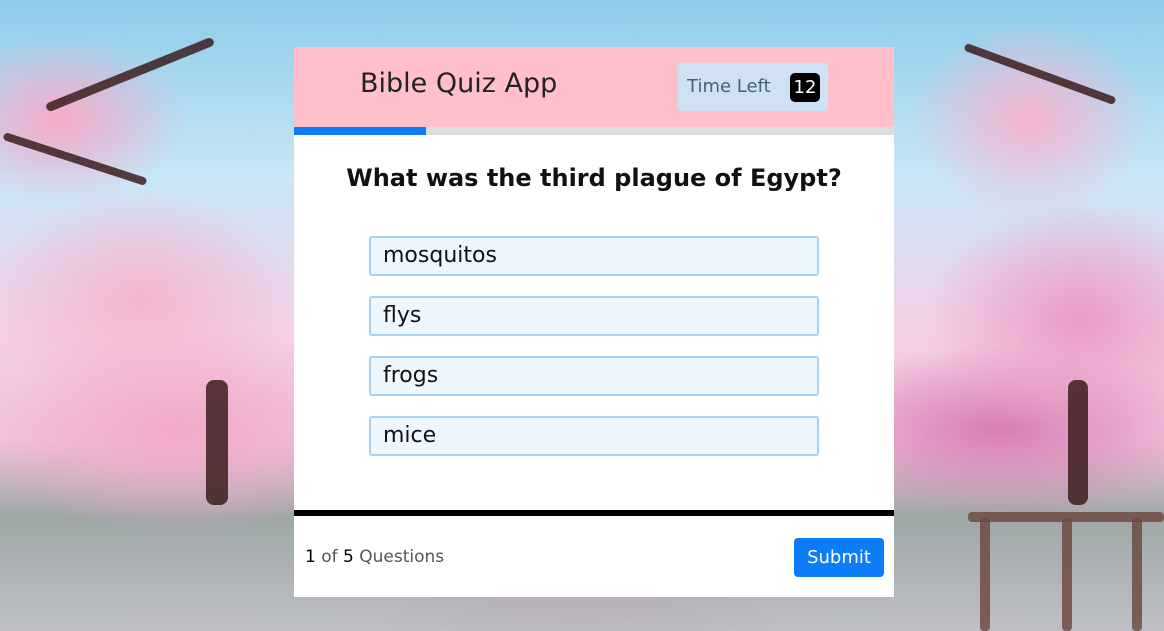 This screenshot has width=1164, height=631. I want to click on tree-branch-left-lower, so click(75, 159).